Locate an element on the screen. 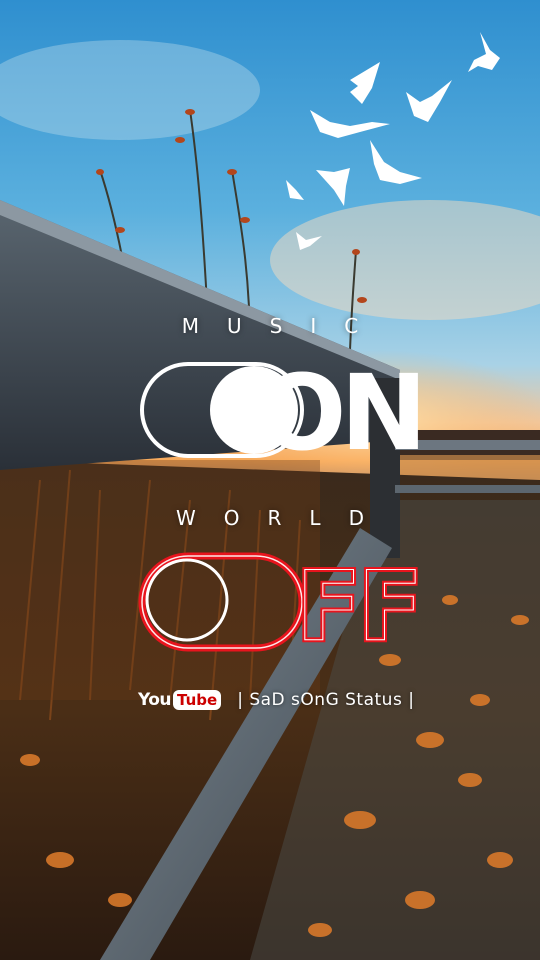  channel-name: | SaD sOnG Status | is located at coordinates (326, 700).